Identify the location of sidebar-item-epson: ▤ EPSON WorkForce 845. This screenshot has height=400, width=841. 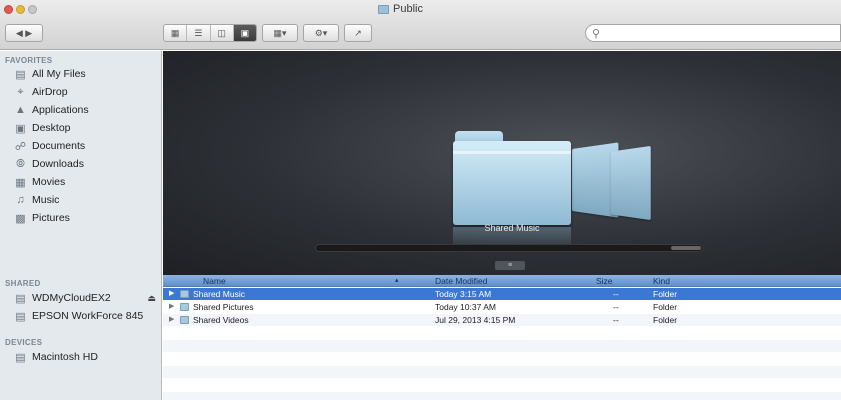
(78, 316).